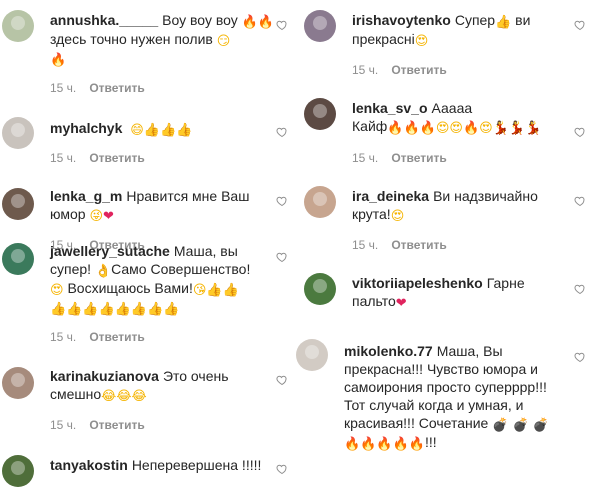 Image resolution: width=602 pixels, height=493 pixels. I want to click on comment-username: lenka_sv_o, so click(390, 108).